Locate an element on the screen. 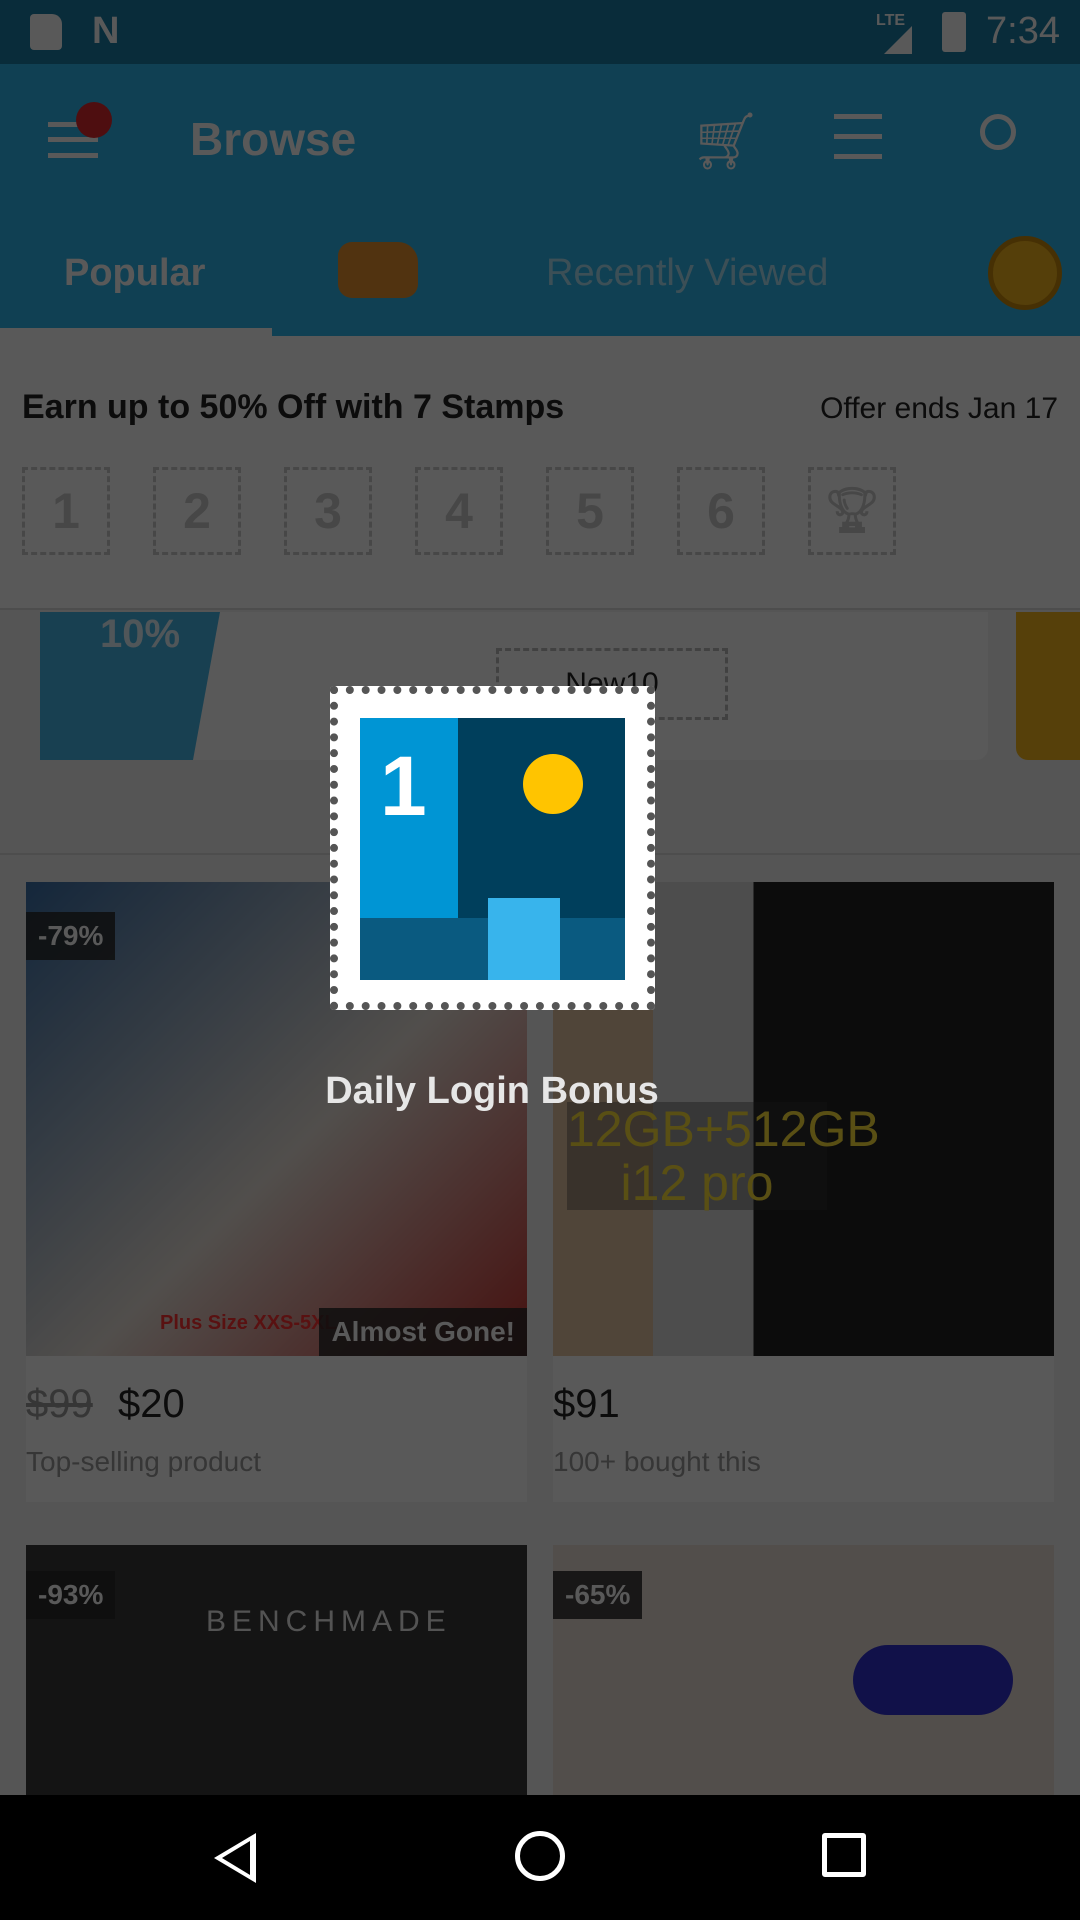 The image size is (1080, 1920). stamp-number: 1 is located at coordinates (403, 786).